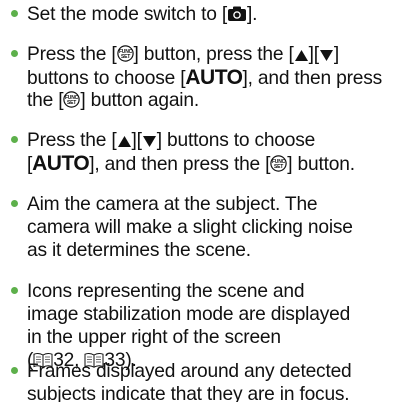  I want to click on text-line: Press the [][] buttons to choose, so click(171, 141).